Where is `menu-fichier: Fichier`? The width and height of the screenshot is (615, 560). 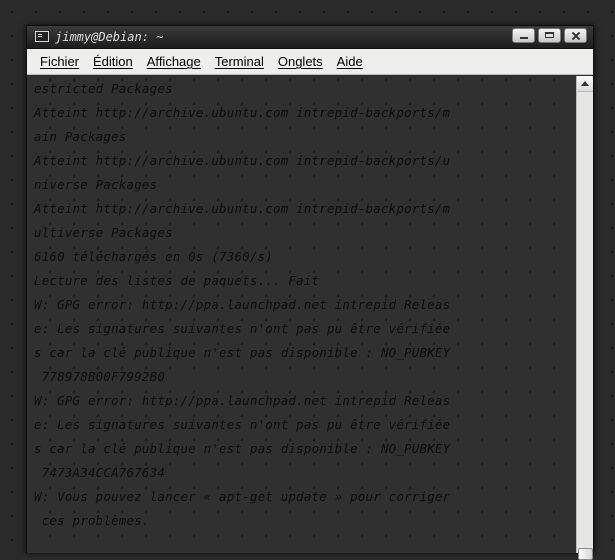 menu-fichier: Fichier is located at coordinates (59, 61).